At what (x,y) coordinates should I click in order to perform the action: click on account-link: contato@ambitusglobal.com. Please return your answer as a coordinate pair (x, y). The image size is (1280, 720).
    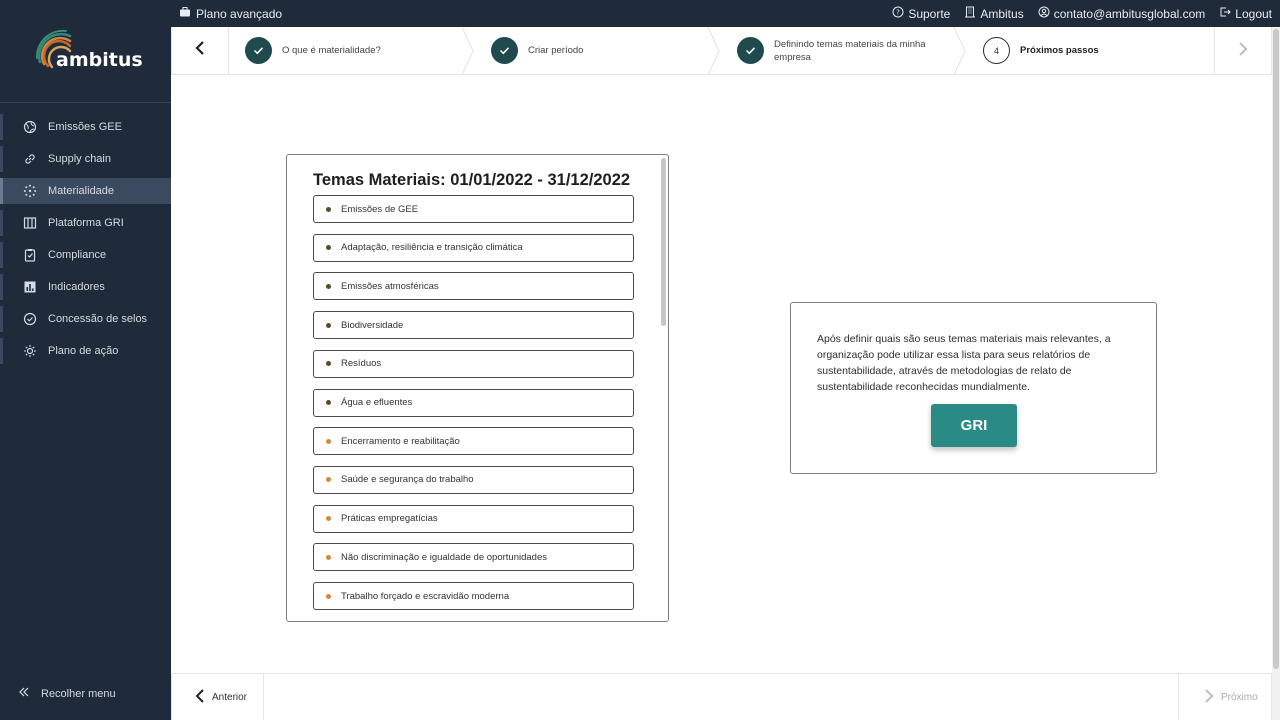
    Looking at the image, I should click on (1121, 13).